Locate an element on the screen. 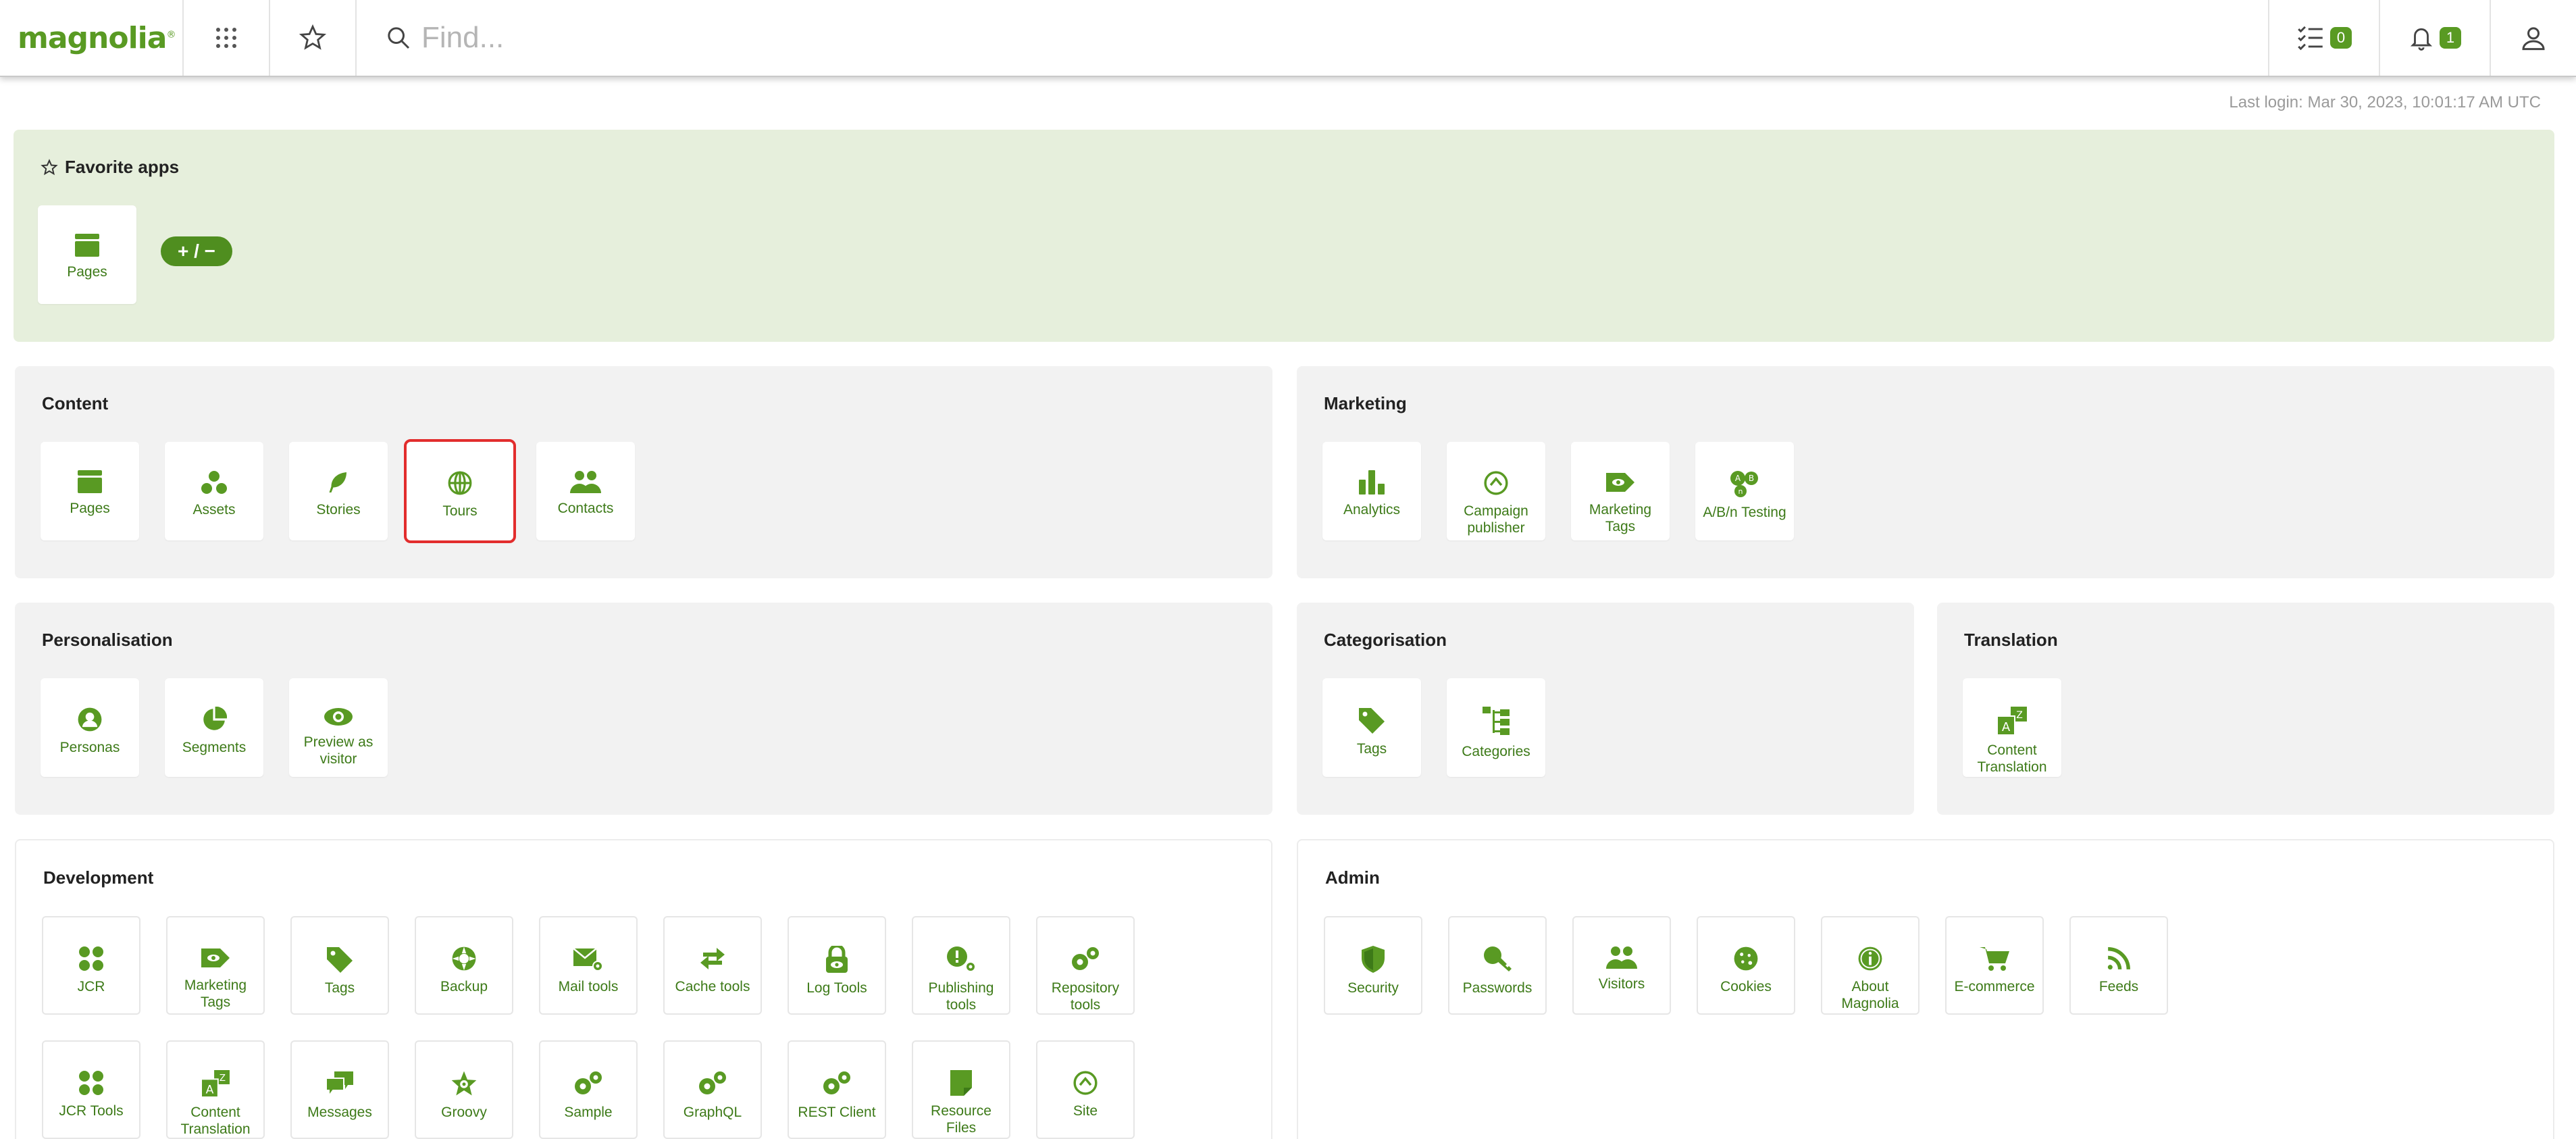 This screenshot has height=1139, width=2576. mail-gear-icon is located at coordinates (588, 959).